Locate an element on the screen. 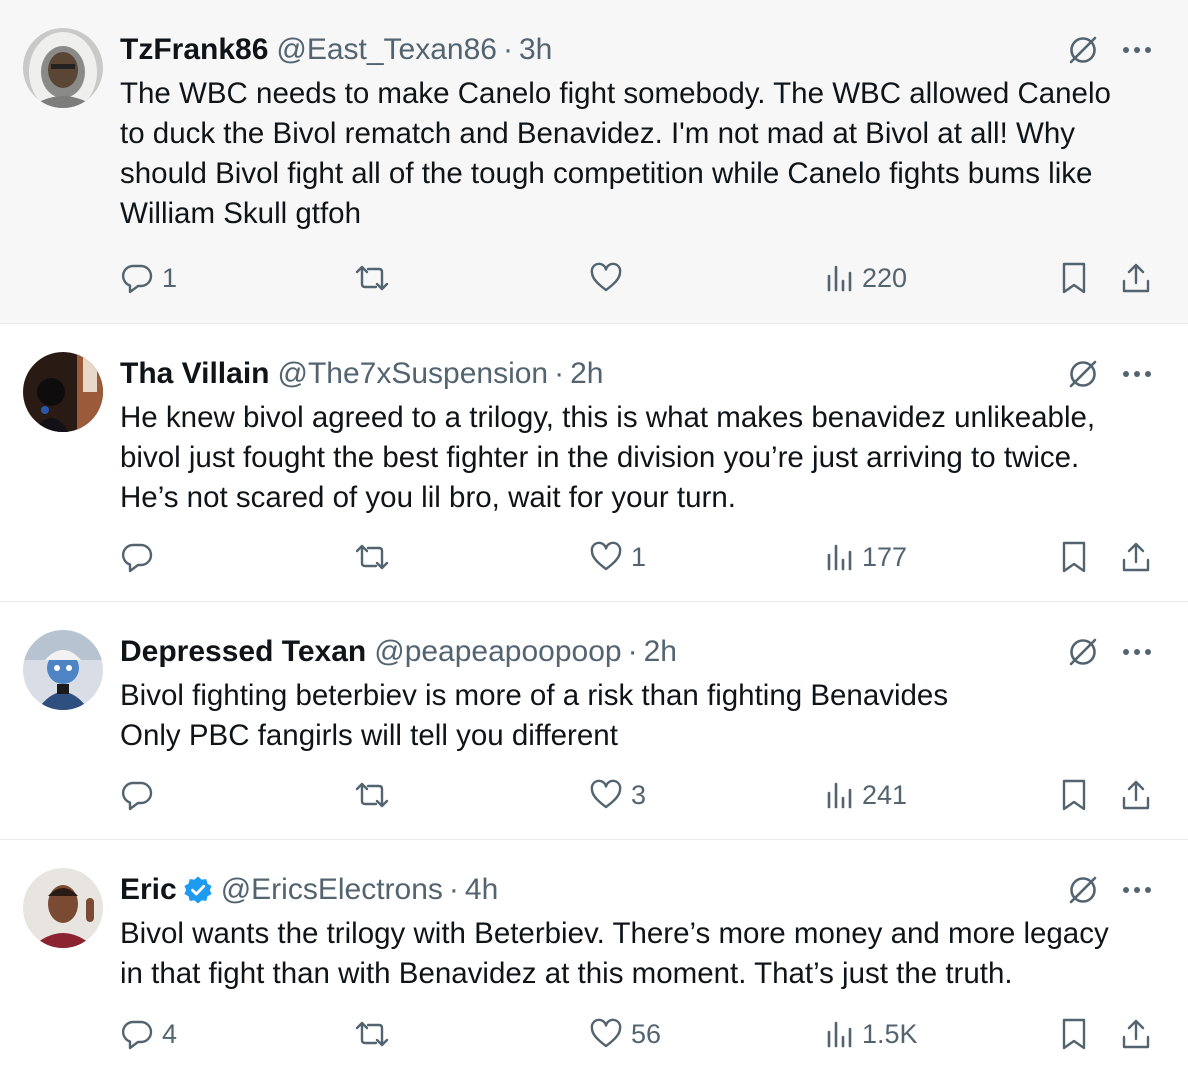 Image resolution: width=1188 pixels, height=1072 pixels. author-handle: @East_Texan86 is located at coordinates (386, 50).